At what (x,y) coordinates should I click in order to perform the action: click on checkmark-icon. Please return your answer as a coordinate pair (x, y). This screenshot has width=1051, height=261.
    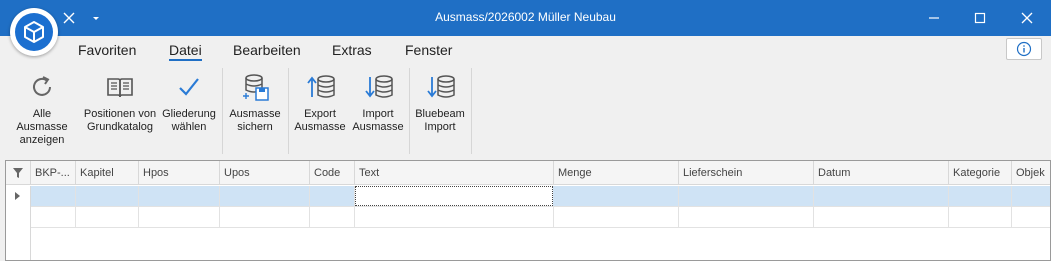
    Looking at the image, I should click on (189, 87).